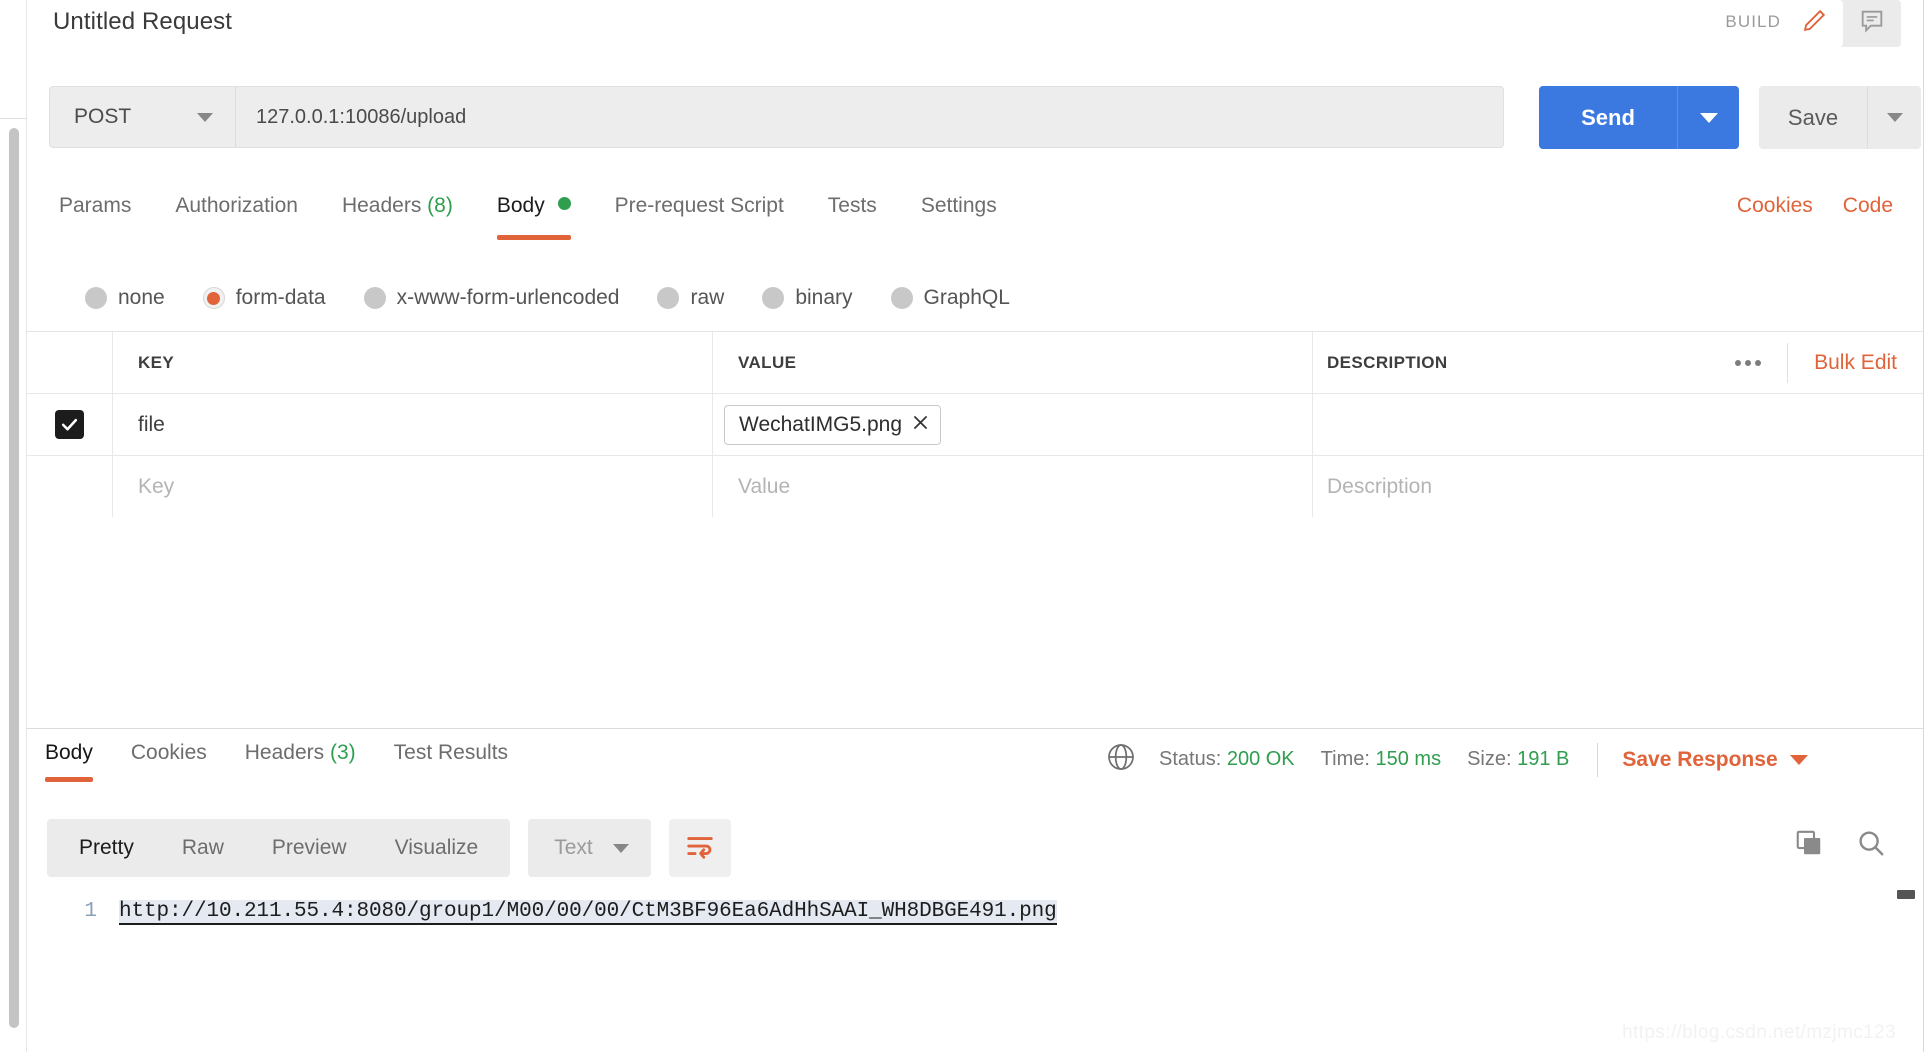 This screenshot has width=1926, height=1052. Describe the element at coordinates (1868, 206) in the screenshot. I see `code-link: Code` at that location.